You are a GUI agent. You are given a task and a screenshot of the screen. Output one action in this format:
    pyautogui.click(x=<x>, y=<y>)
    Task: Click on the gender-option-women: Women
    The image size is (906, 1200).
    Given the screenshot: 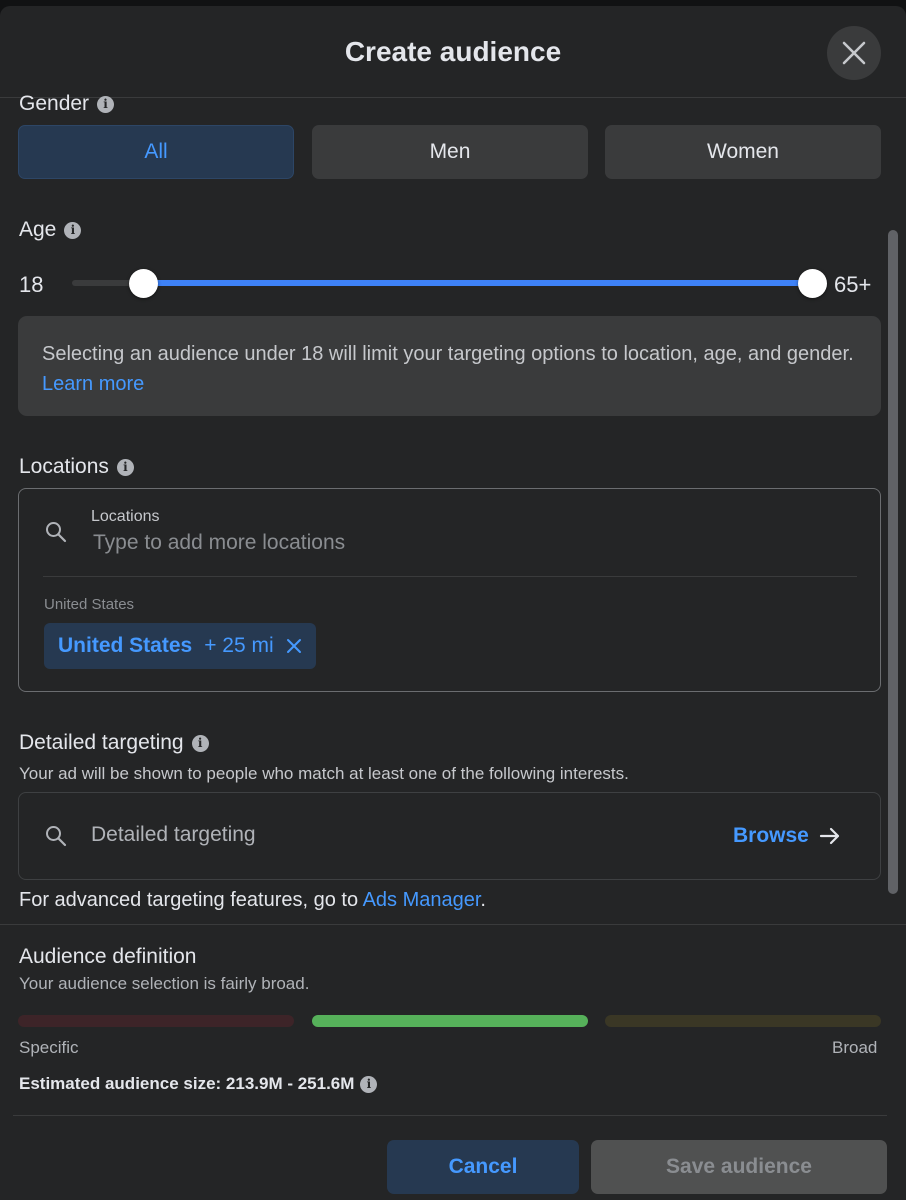 What is the action you would take?
    pyautogui.click(x=743, y=152)
    